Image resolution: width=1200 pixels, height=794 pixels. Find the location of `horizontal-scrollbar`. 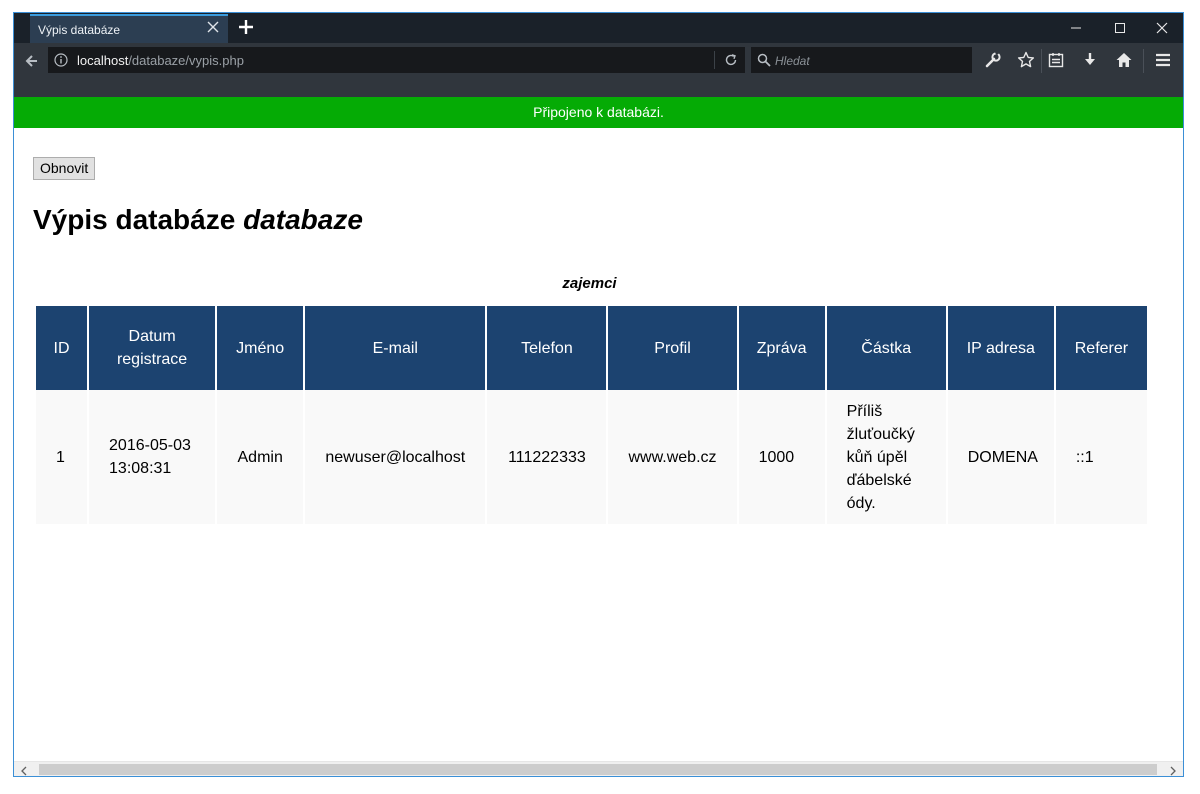

horizontal-scrollbar is located at coordinates (598, 768).